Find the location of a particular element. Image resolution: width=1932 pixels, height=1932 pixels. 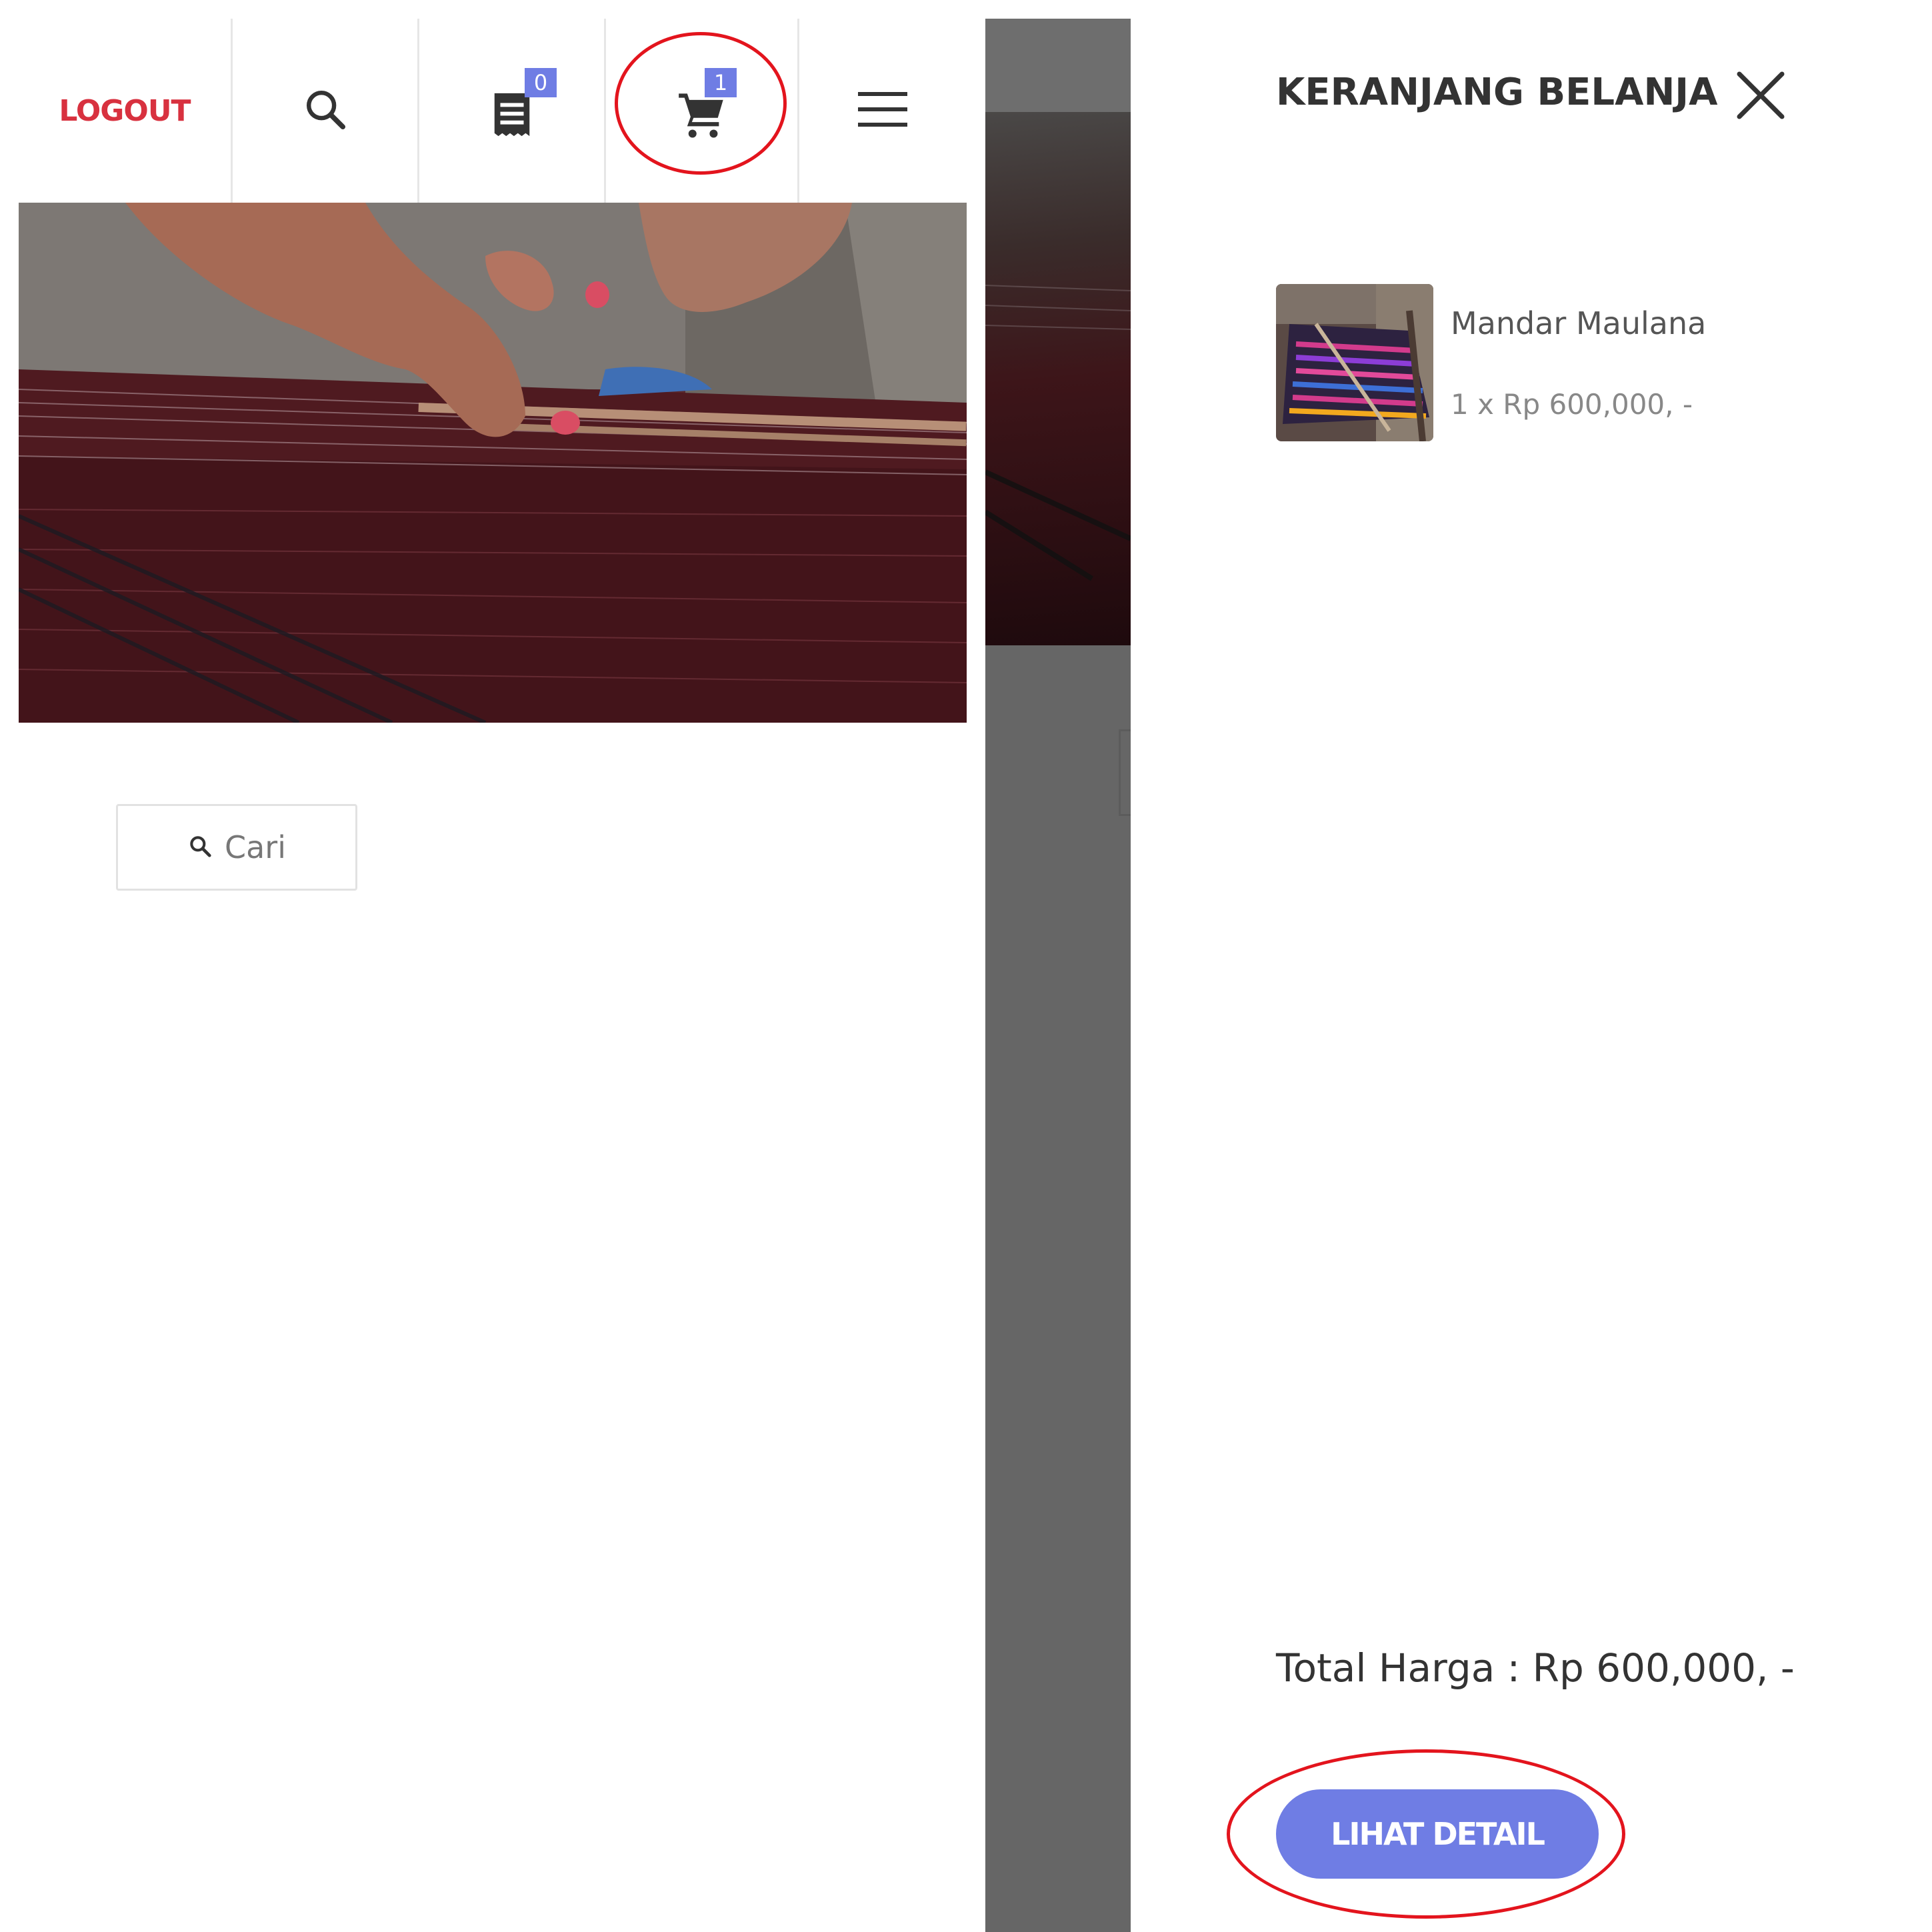

cart-drawer-title: KERANJANG BELANJA is located at coordinates (1497, 92).